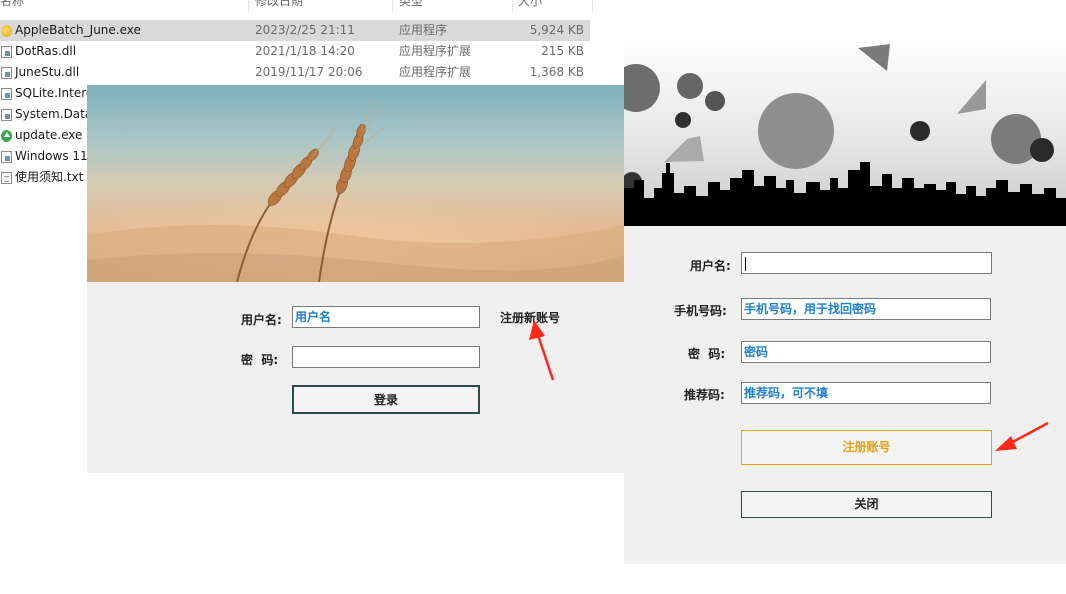 Image resolution: width=1066 pixels, height=594 pixels. Describe the element at coordinates (6, 31) in the screenshot. I see `exe-icon` at that location.